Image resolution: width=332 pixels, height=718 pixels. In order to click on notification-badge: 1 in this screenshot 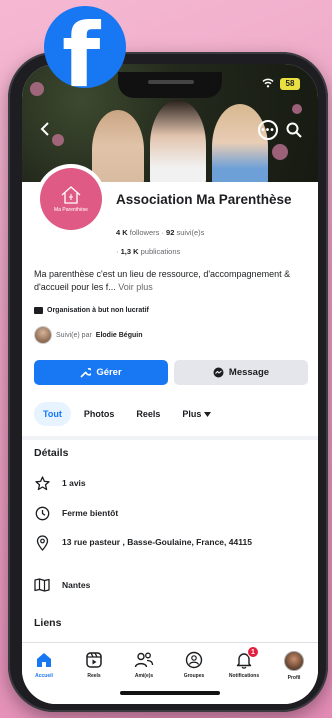, I will do `click(253, 652)`.